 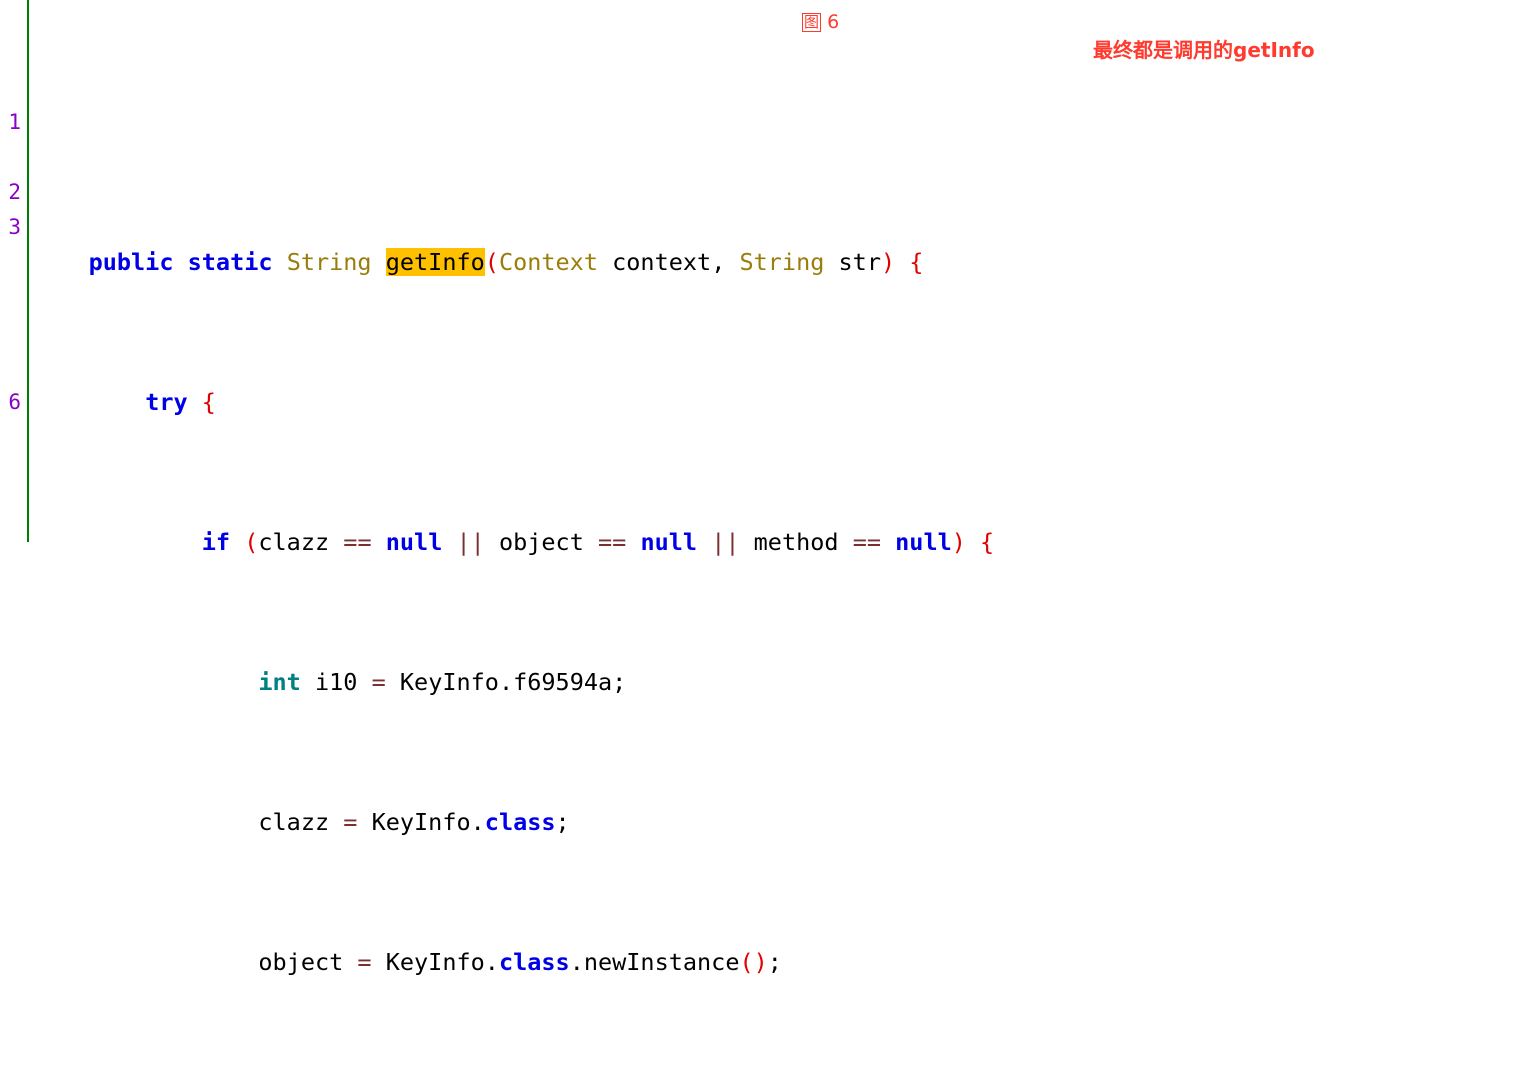 I want to click on token-f69594a: f69594a, so click(x=563, y=682).